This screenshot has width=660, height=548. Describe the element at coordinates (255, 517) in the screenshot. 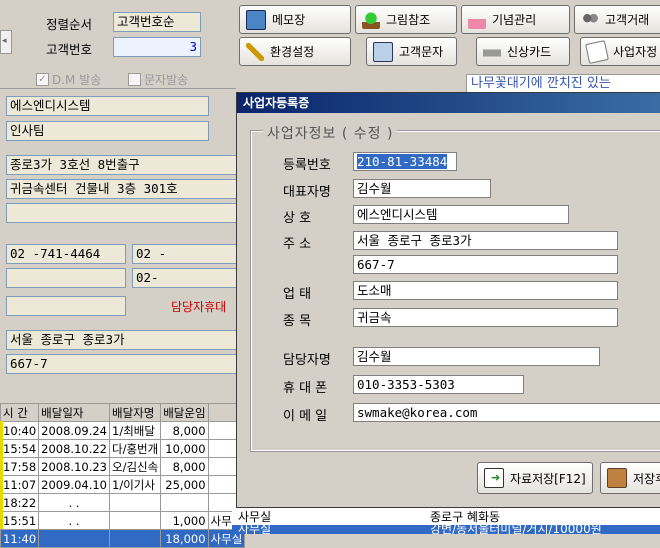

I see `cell-location: 사무실` at that location.